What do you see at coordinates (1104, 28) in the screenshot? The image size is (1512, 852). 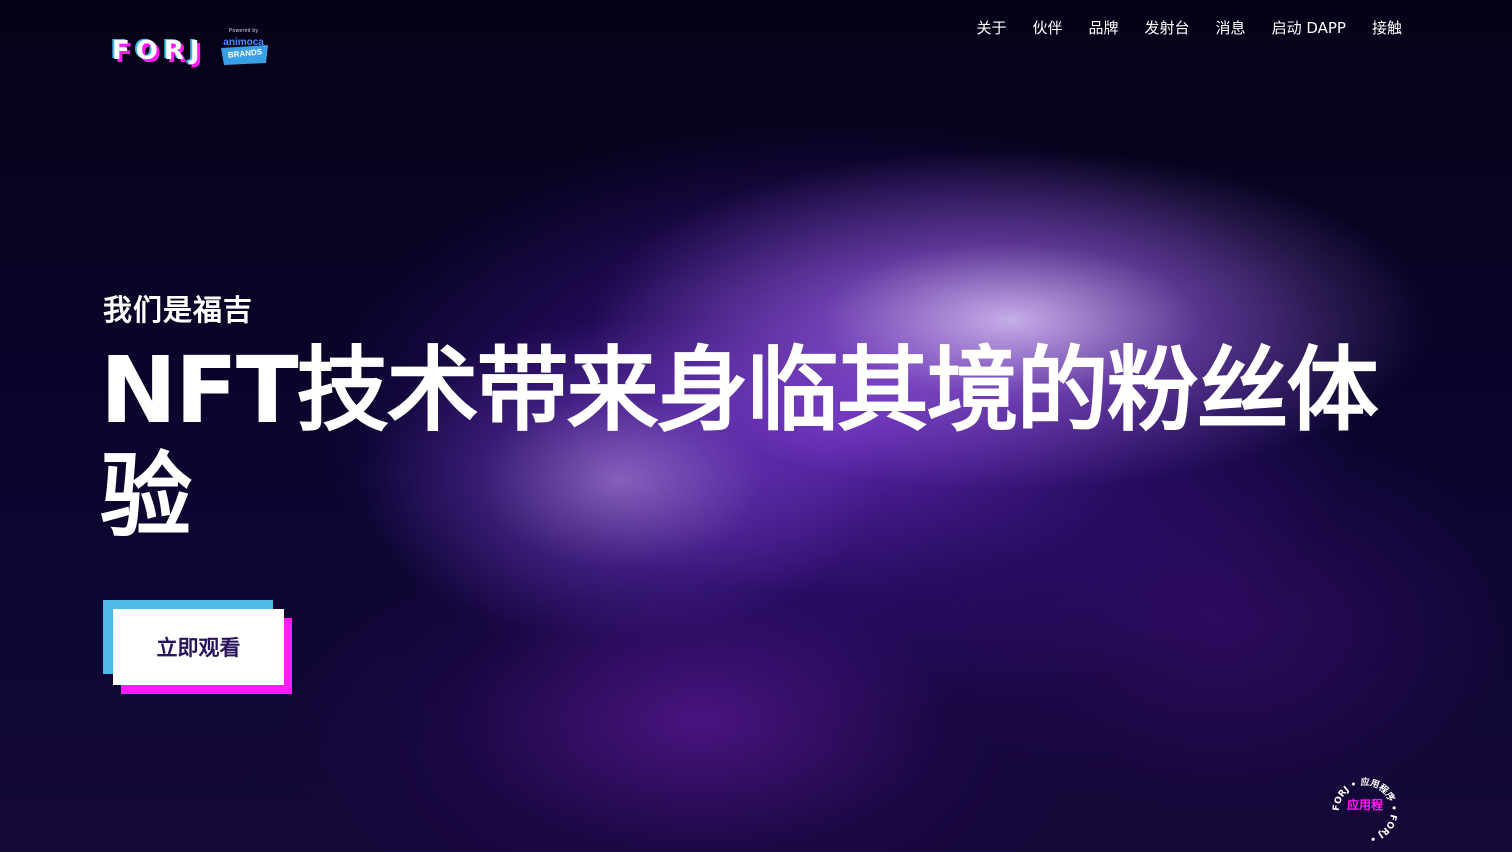 I see `nav-item-brands: 品牌` at bounding box center [1104, 28].